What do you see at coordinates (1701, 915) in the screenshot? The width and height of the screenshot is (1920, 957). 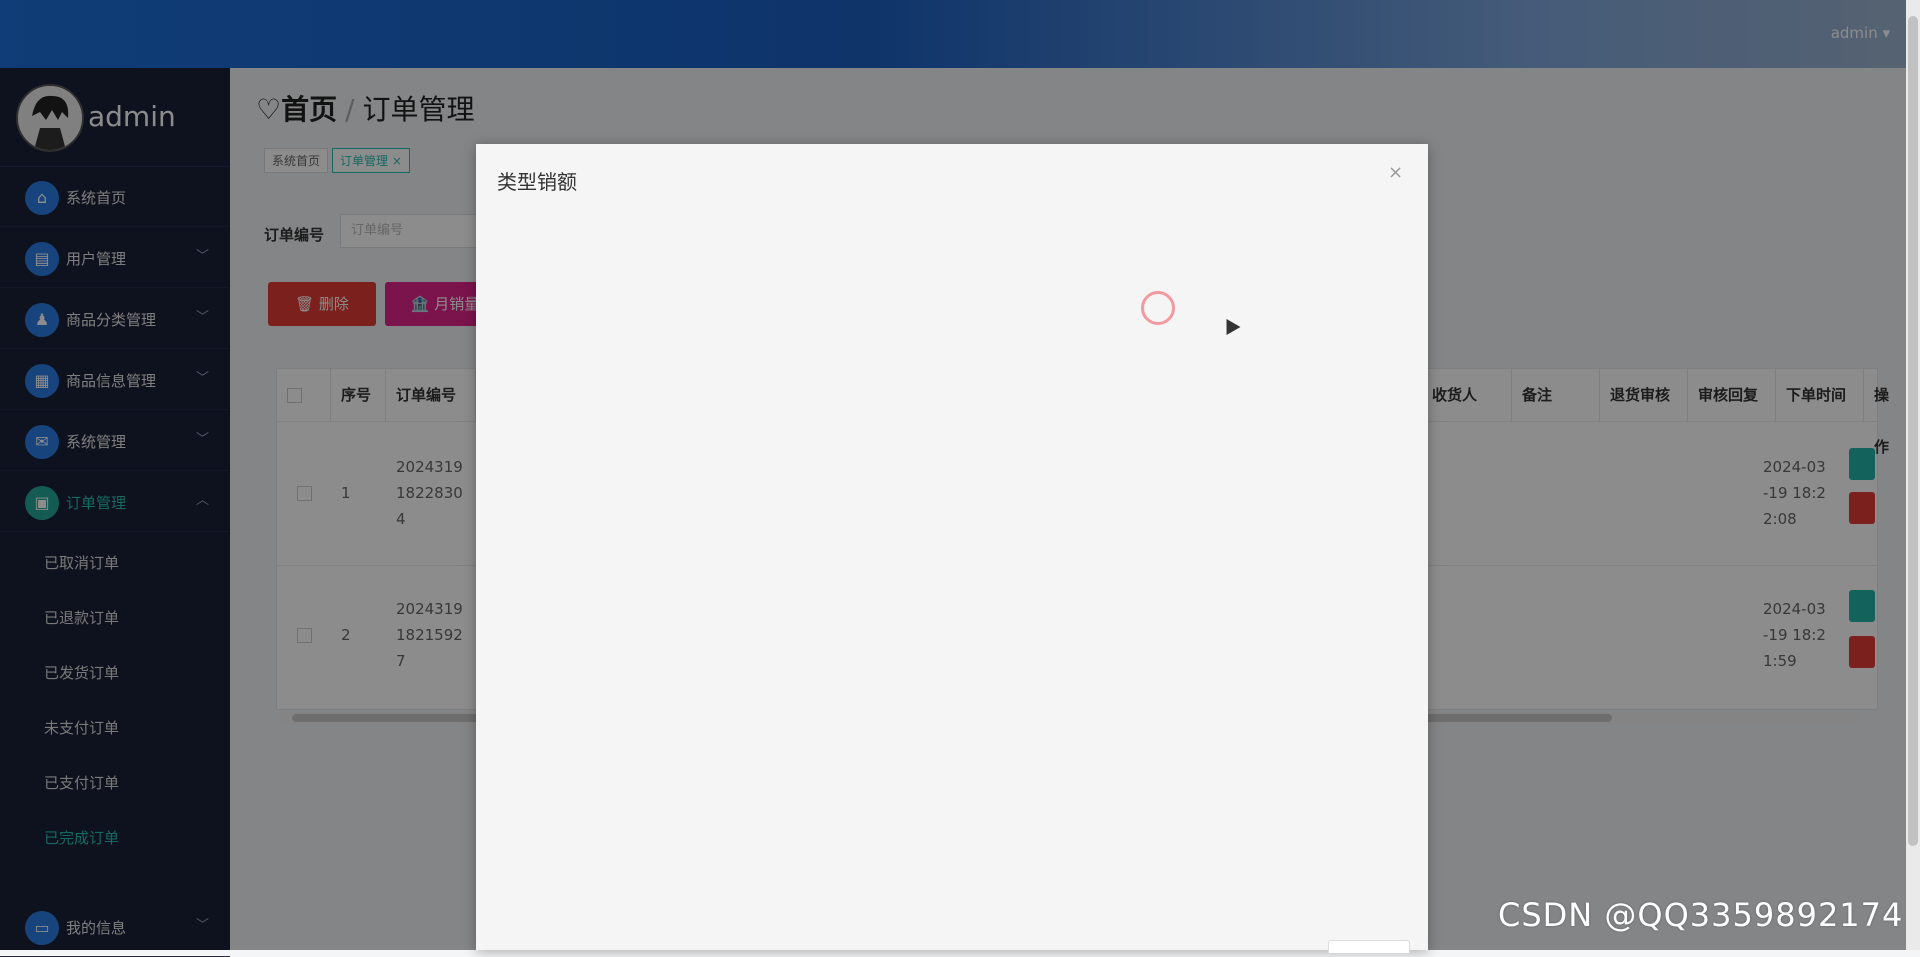 I see `watermark: CSDN @QQ3359892174` at bounding box center [1701, 915].